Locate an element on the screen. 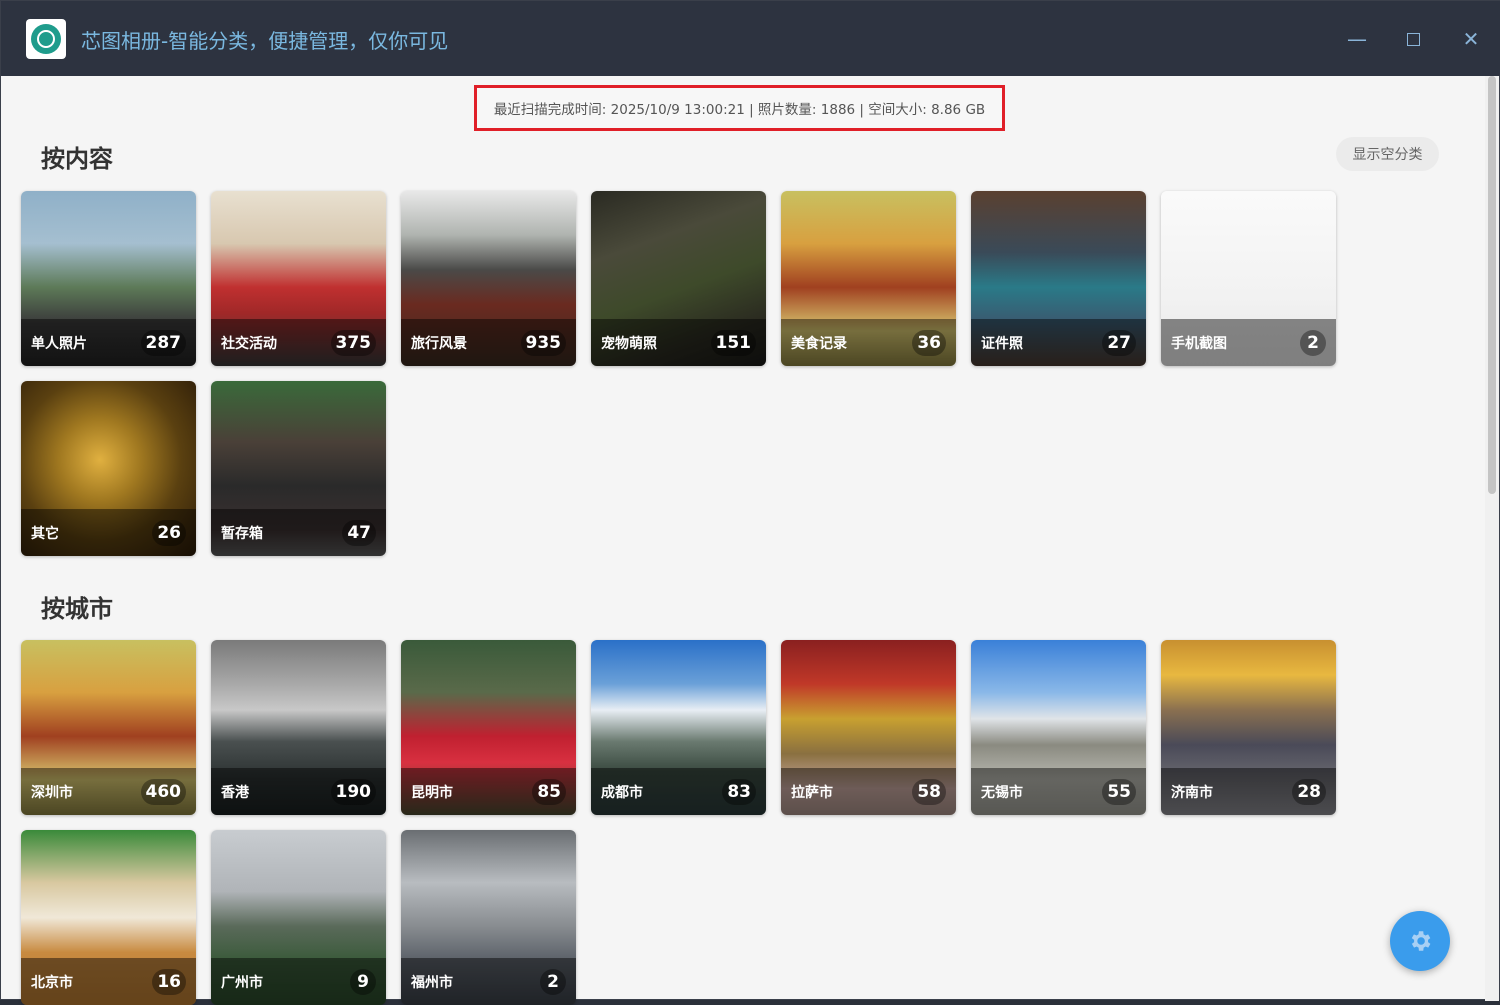 This screenshot has width=1500, height=1005. close-button: ✕ is located at coordinates (1471, 39).